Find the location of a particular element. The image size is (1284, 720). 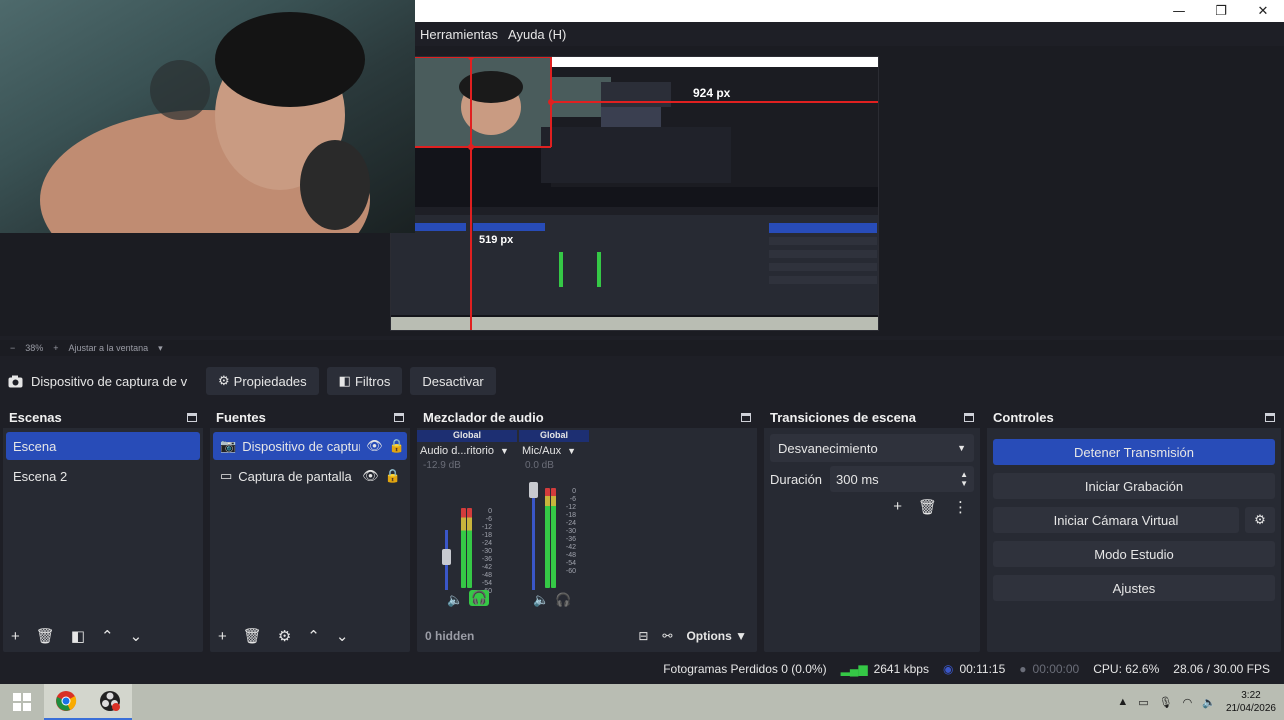

source-item: ▭ Captura de pantalla 2 👁 🔒 is located at coordinates (310, 476).